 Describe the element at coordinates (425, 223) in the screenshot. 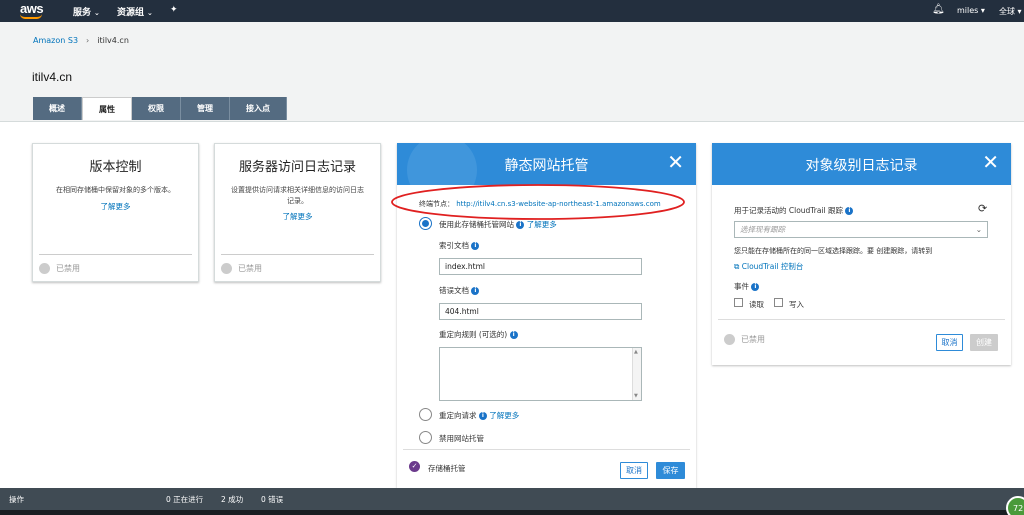

I see `radio-host-website` at that location.